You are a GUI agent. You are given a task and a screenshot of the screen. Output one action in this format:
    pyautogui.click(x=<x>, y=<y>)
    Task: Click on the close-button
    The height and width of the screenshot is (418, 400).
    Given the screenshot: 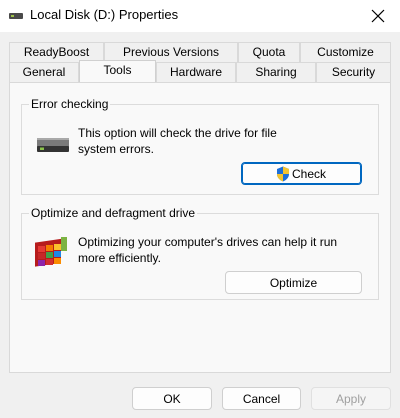 What is the action you would take?
    pyautogui.click(x=378, y=16)
    